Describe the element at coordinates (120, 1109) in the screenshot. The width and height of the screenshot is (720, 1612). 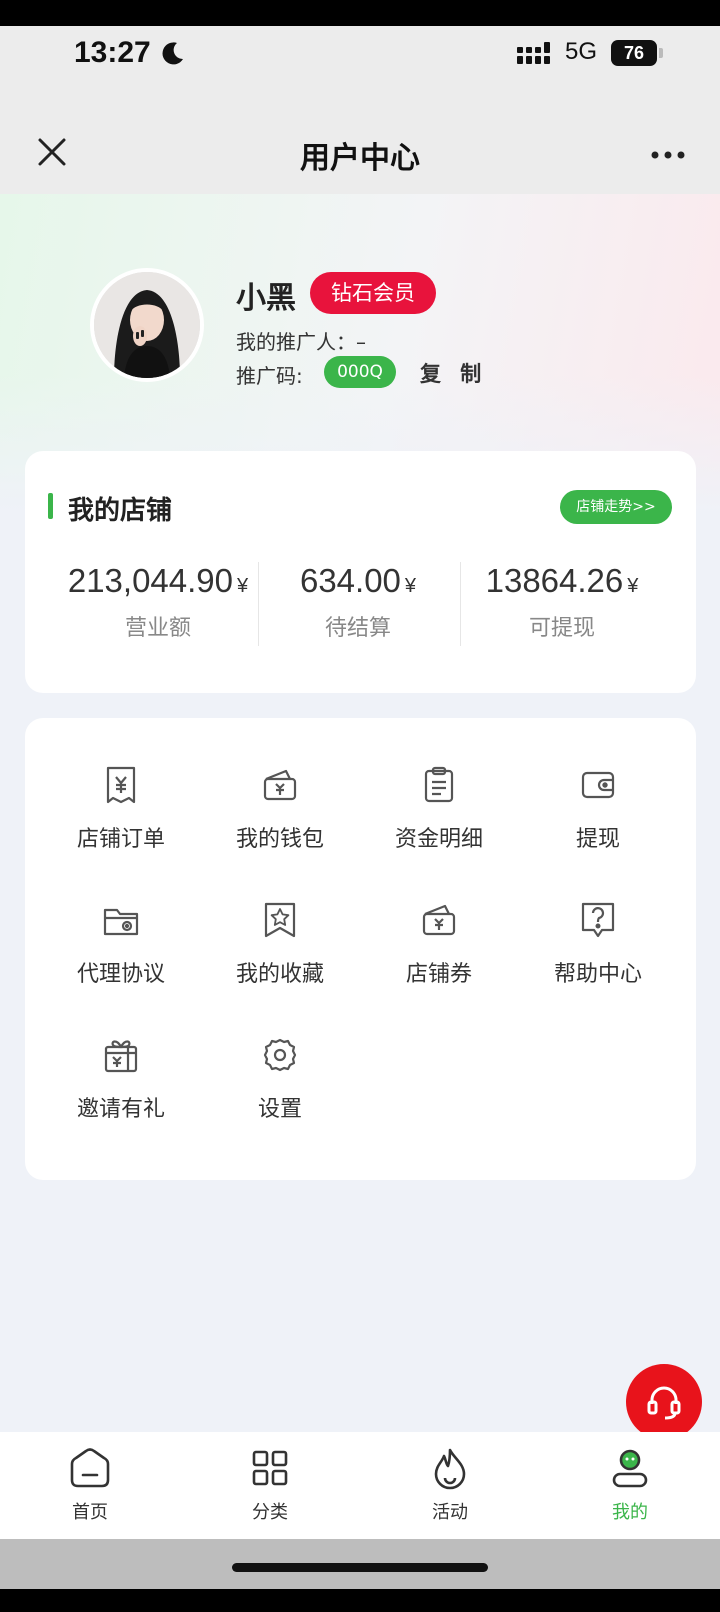
I see `menu-item-label: 邀请有礼` at that location.